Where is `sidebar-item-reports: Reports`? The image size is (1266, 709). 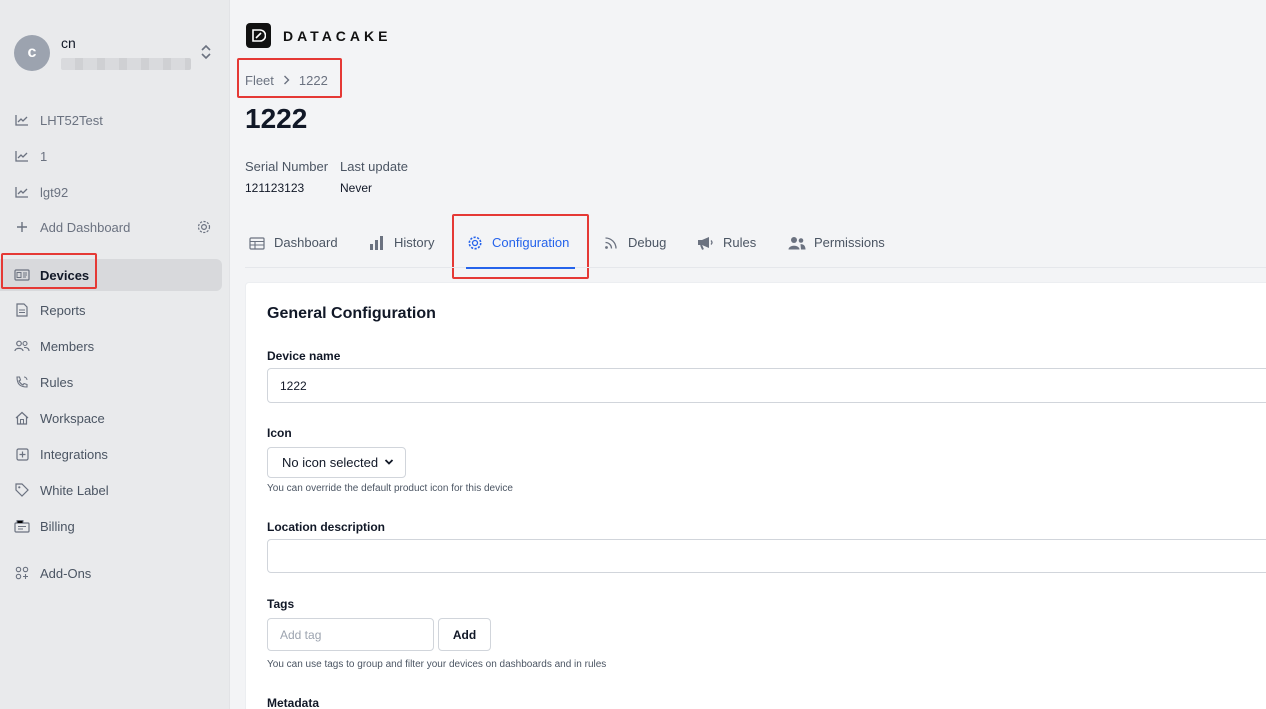
sidebar-item-reports: Reports is located at coordinates (111, 310).